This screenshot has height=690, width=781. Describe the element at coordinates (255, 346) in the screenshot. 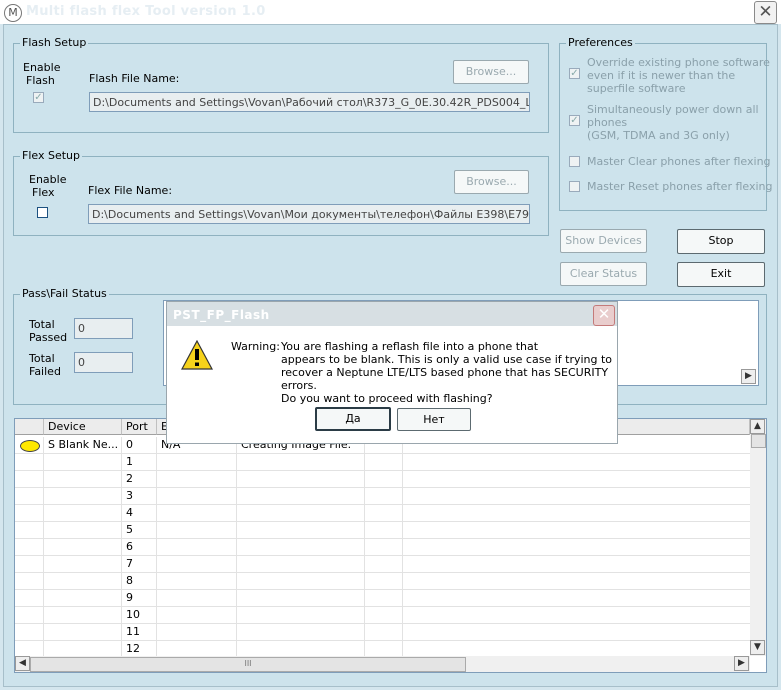

I see `warning-prefix: Warning:` at that location.